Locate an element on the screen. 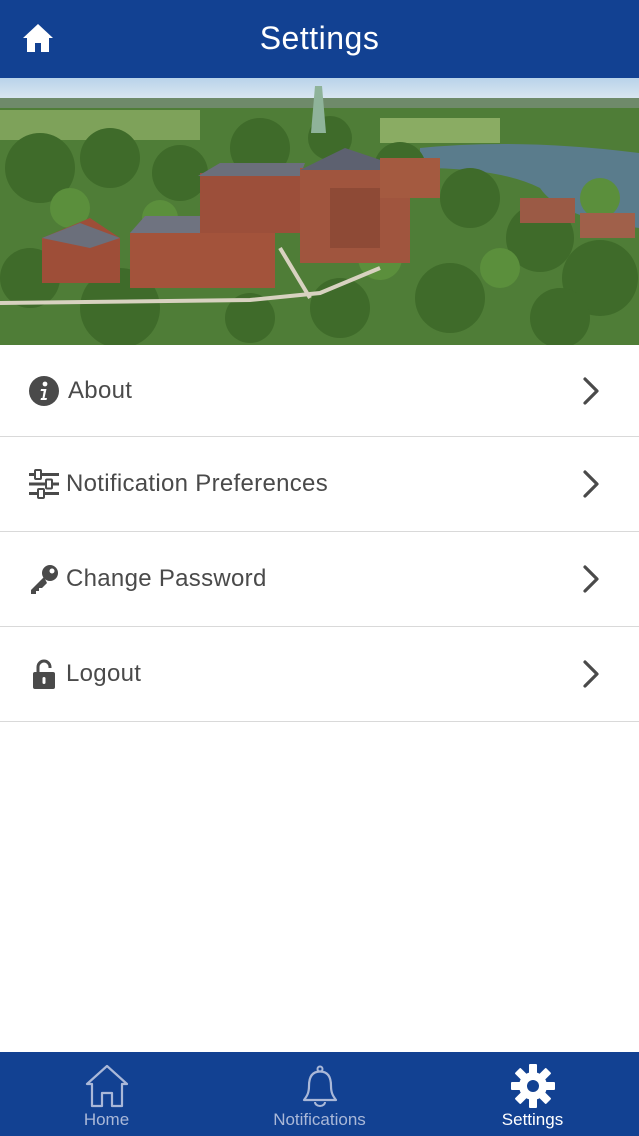  tab-notifications: Notifications is located at coordinates (319, 1094).